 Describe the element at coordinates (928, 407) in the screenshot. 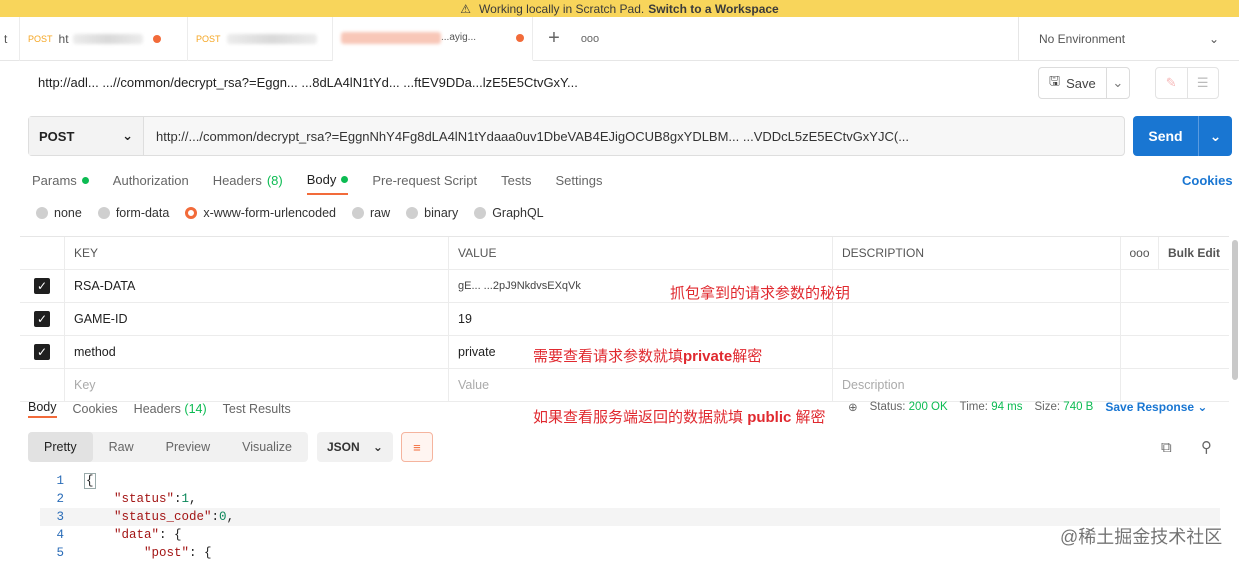

I see `status-value: 200 OK` at that location.